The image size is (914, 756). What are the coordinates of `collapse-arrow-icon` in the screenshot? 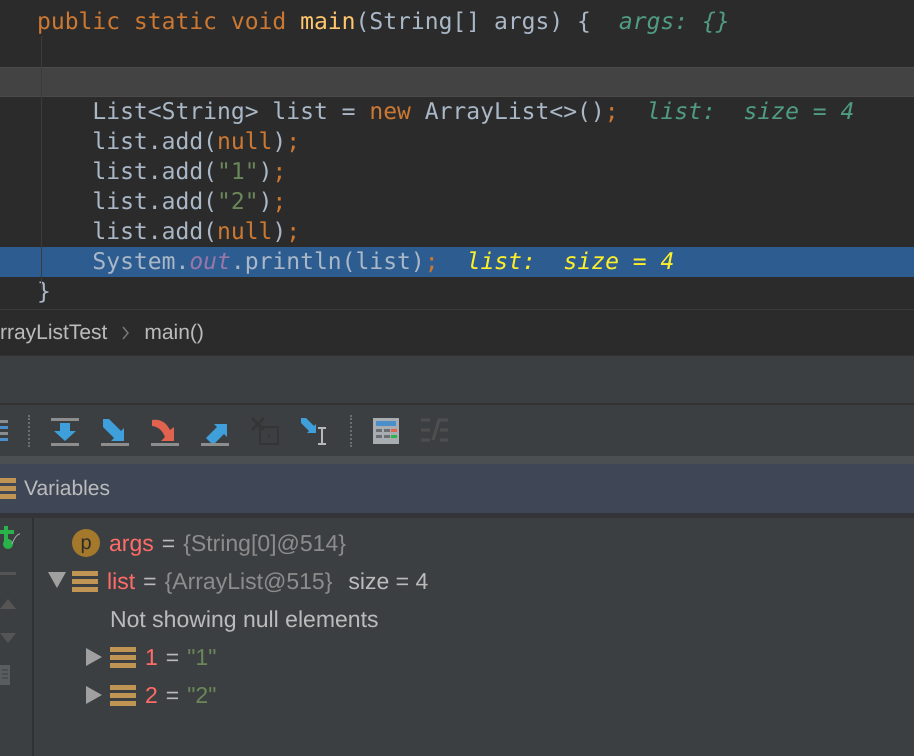 It's located at (57, 581).